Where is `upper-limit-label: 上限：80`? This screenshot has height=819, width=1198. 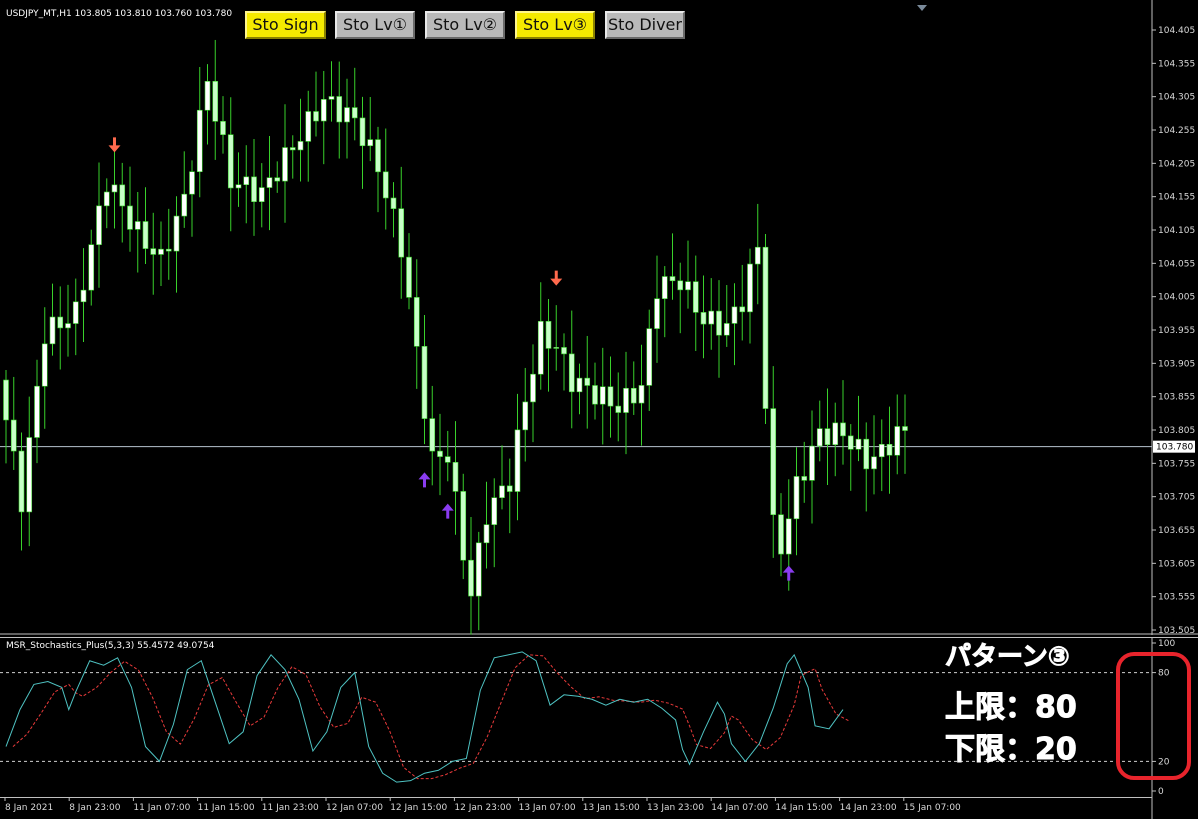
upper-limit-label: 上限：80 is located at coordinates (1011, 708).